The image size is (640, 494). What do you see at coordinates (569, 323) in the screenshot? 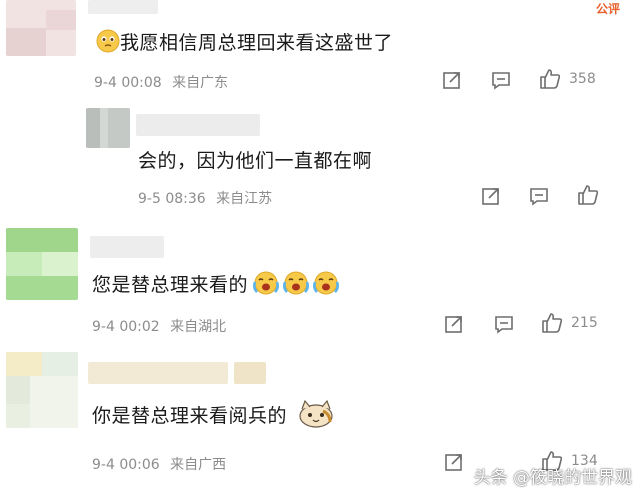
I see `like-button: 215` at bounding box center [569, 323].